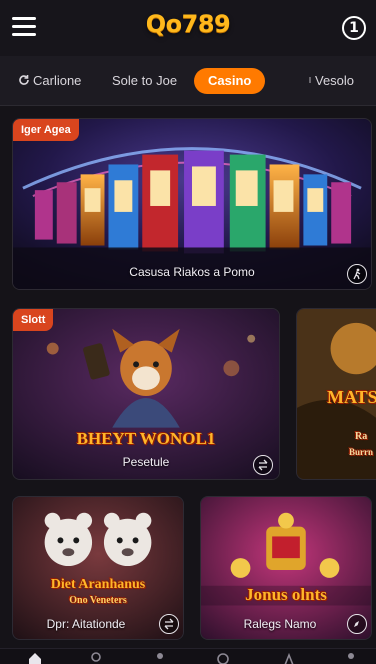 The image size is (376, 664). I want to click on bottom-nav, so click(188, 656).